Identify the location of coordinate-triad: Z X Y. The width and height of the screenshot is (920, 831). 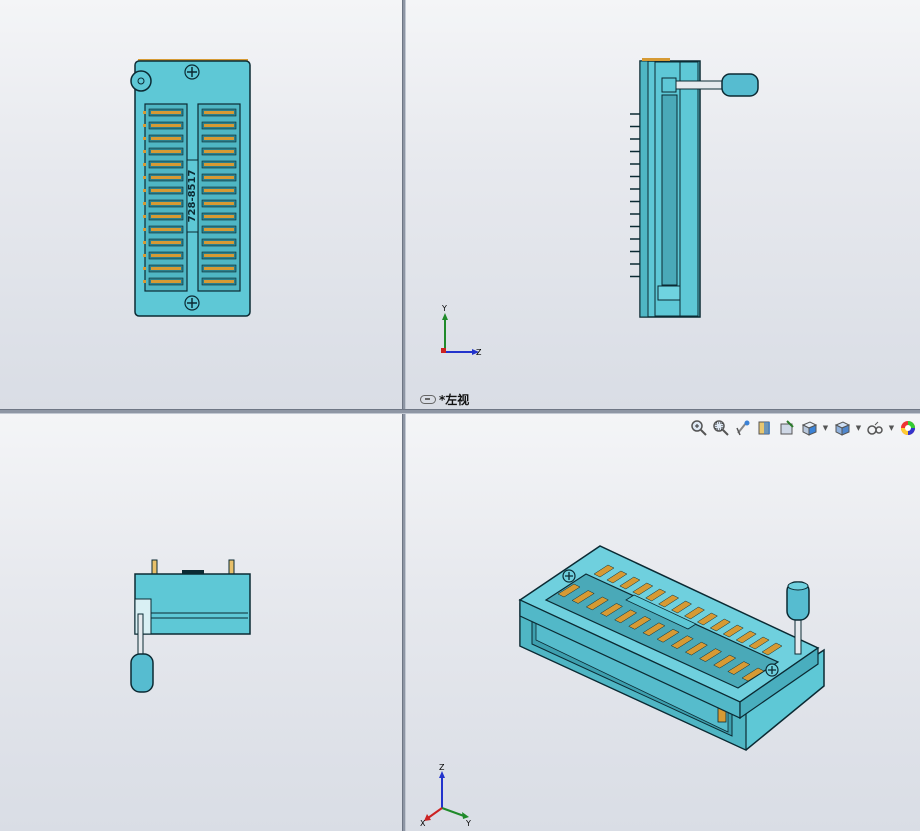
(445, 795).